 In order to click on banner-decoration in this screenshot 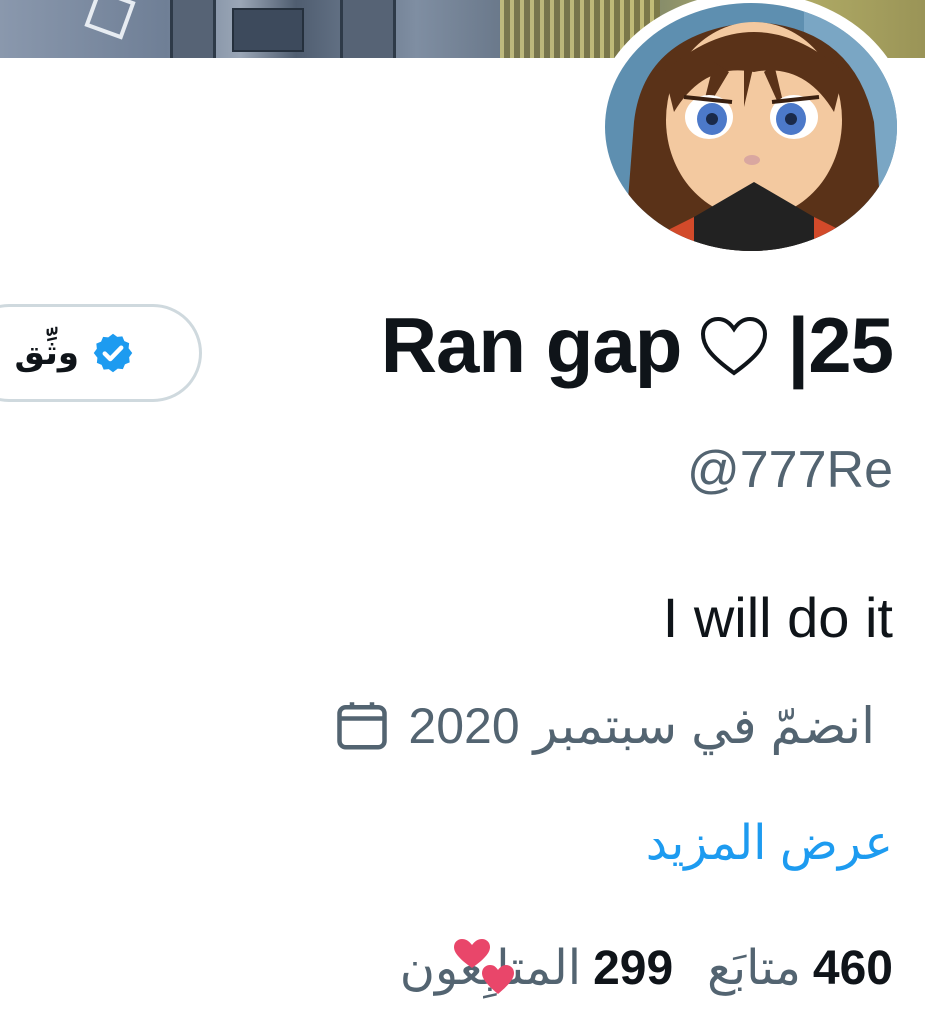, I will do `click(110, 20)`.